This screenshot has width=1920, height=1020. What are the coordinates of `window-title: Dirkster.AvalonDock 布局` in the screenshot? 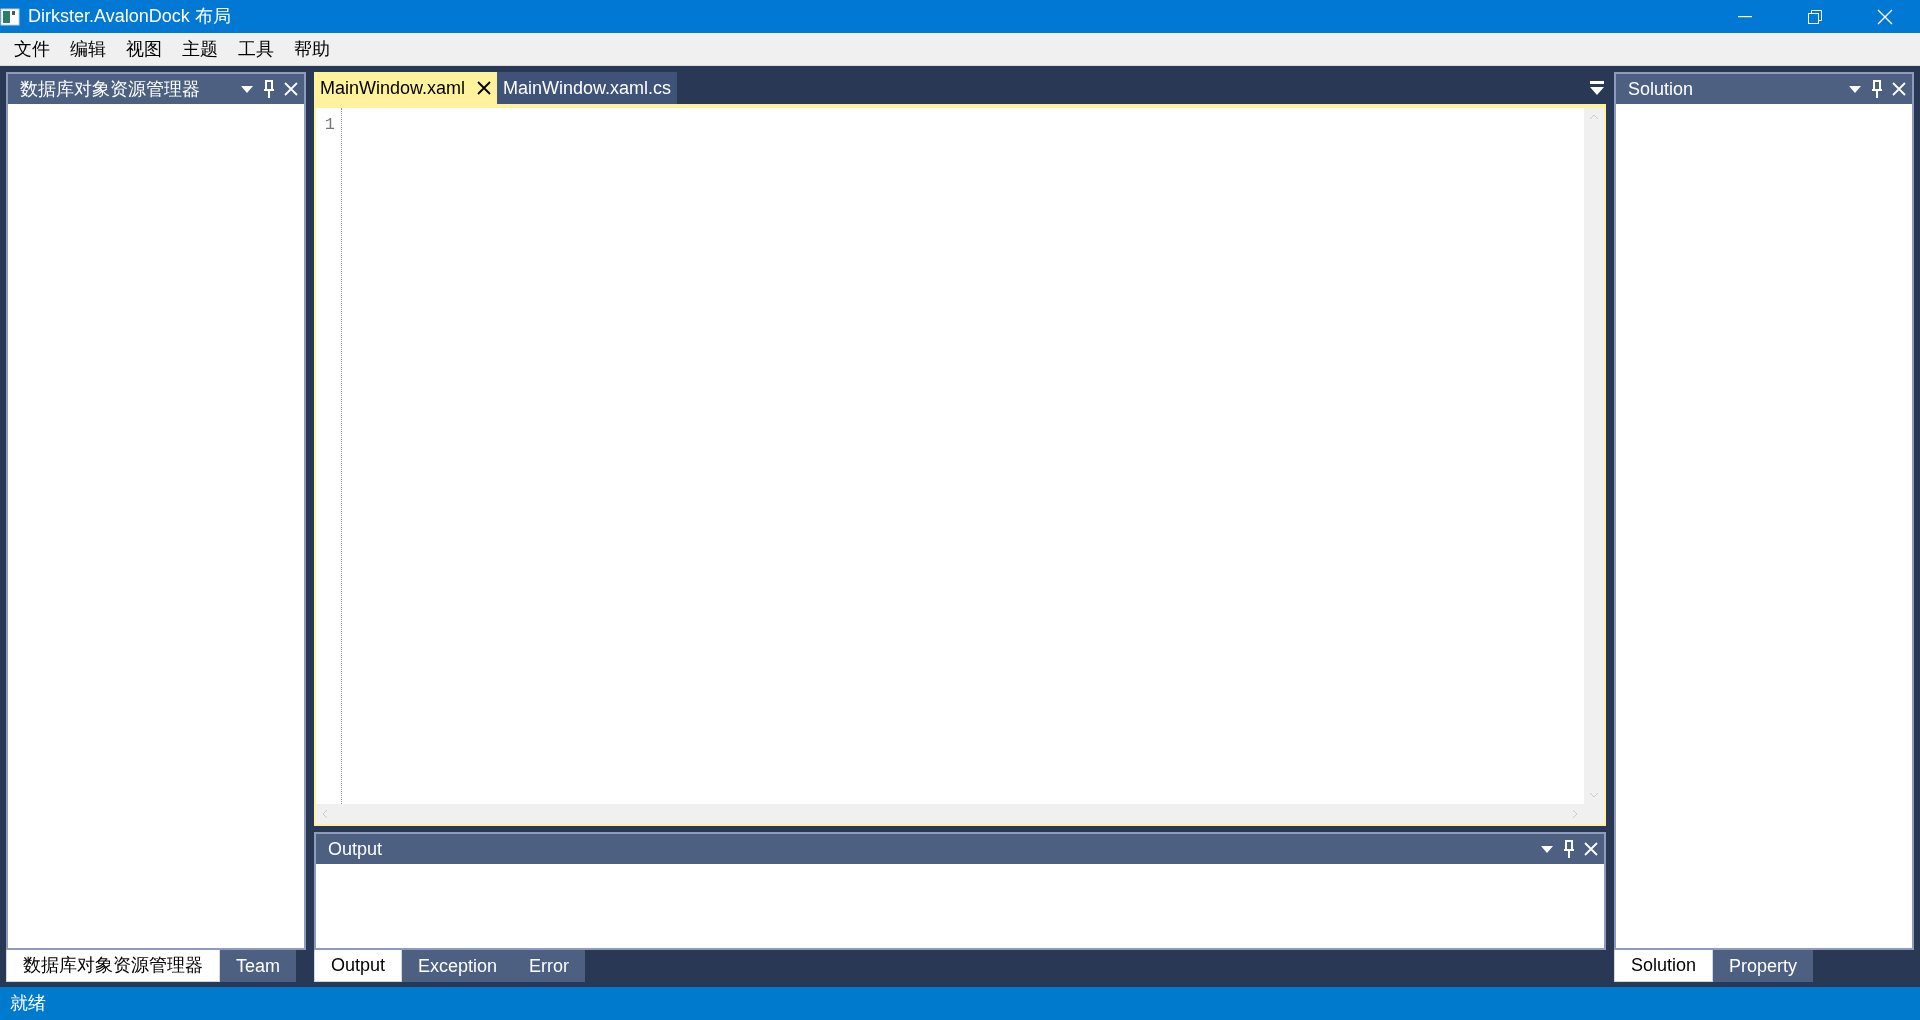 It's located at (129, 16).